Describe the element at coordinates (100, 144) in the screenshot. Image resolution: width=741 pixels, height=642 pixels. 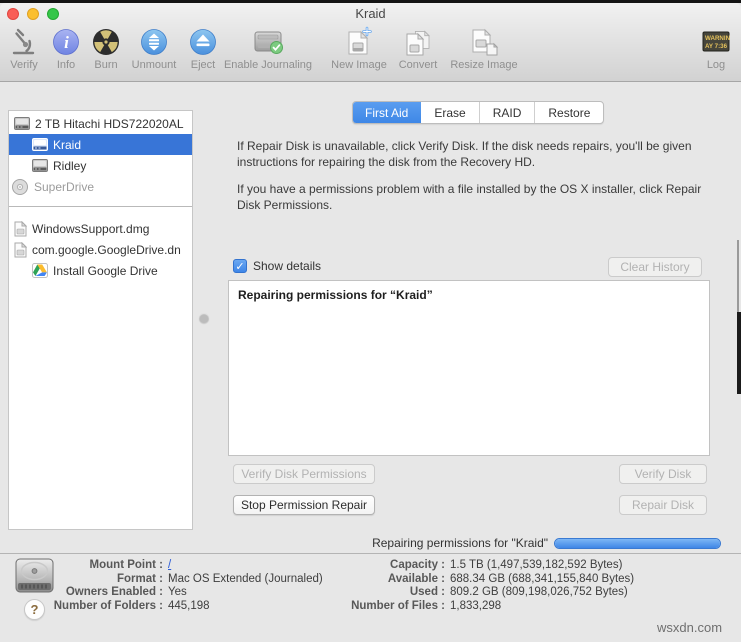
I see `sidebar-item-kraid: Kraid` at that location.